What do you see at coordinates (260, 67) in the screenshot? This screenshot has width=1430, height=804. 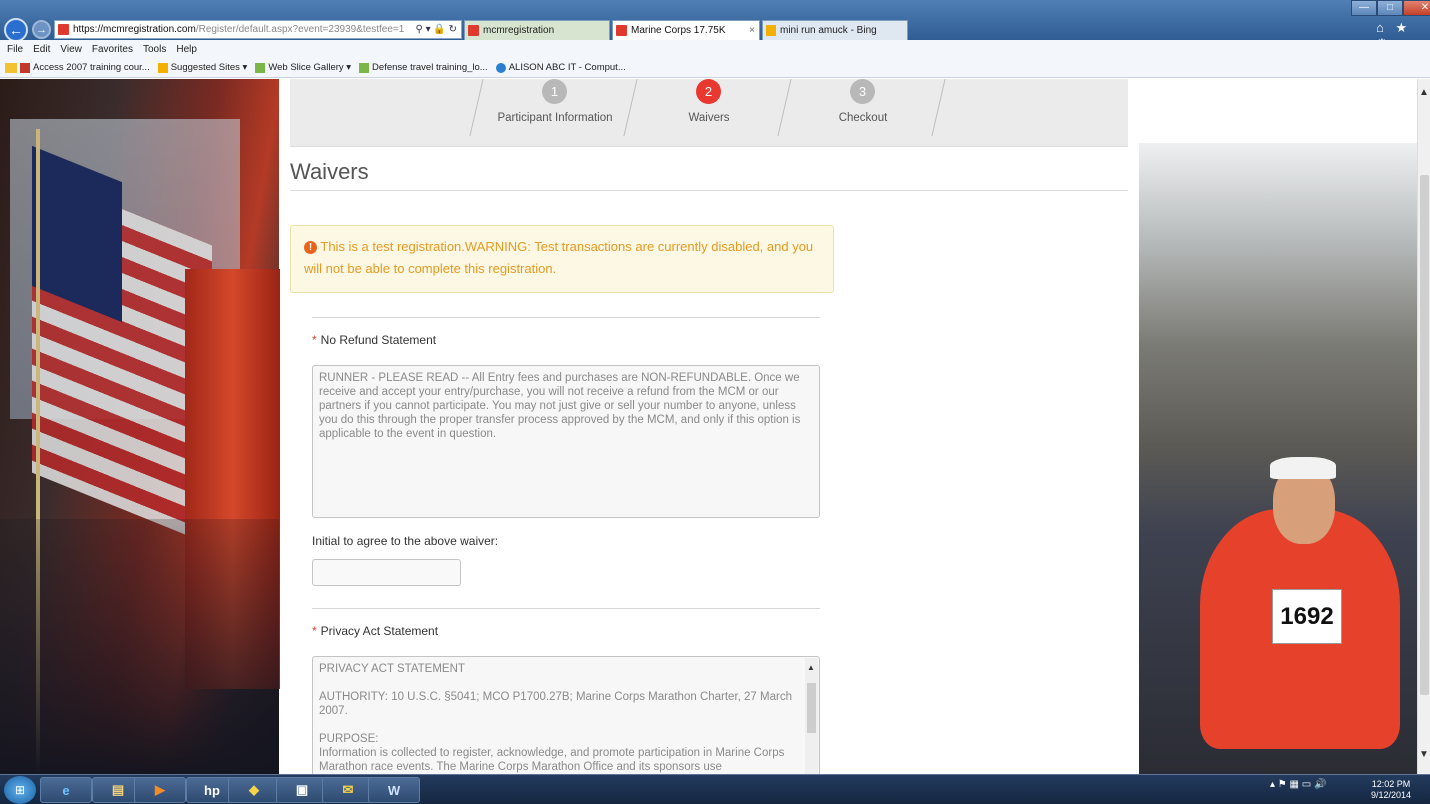 I see `web-slice-icon` at bounding box center [260, 67].